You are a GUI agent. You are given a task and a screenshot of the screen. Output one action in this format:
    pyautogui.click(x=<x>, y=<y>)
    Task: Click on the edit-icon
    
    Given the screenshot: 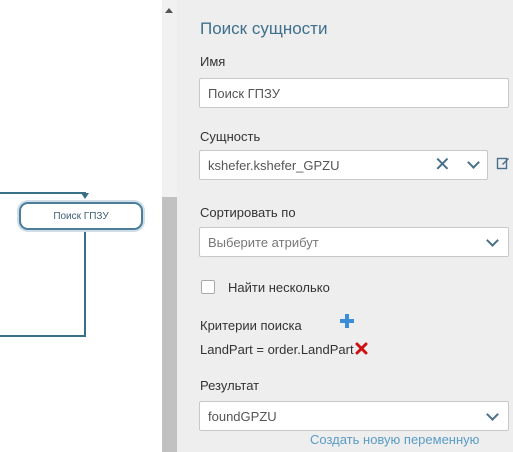 What is the action you would take?
    pyautogui.click(x=503, y=165)
    